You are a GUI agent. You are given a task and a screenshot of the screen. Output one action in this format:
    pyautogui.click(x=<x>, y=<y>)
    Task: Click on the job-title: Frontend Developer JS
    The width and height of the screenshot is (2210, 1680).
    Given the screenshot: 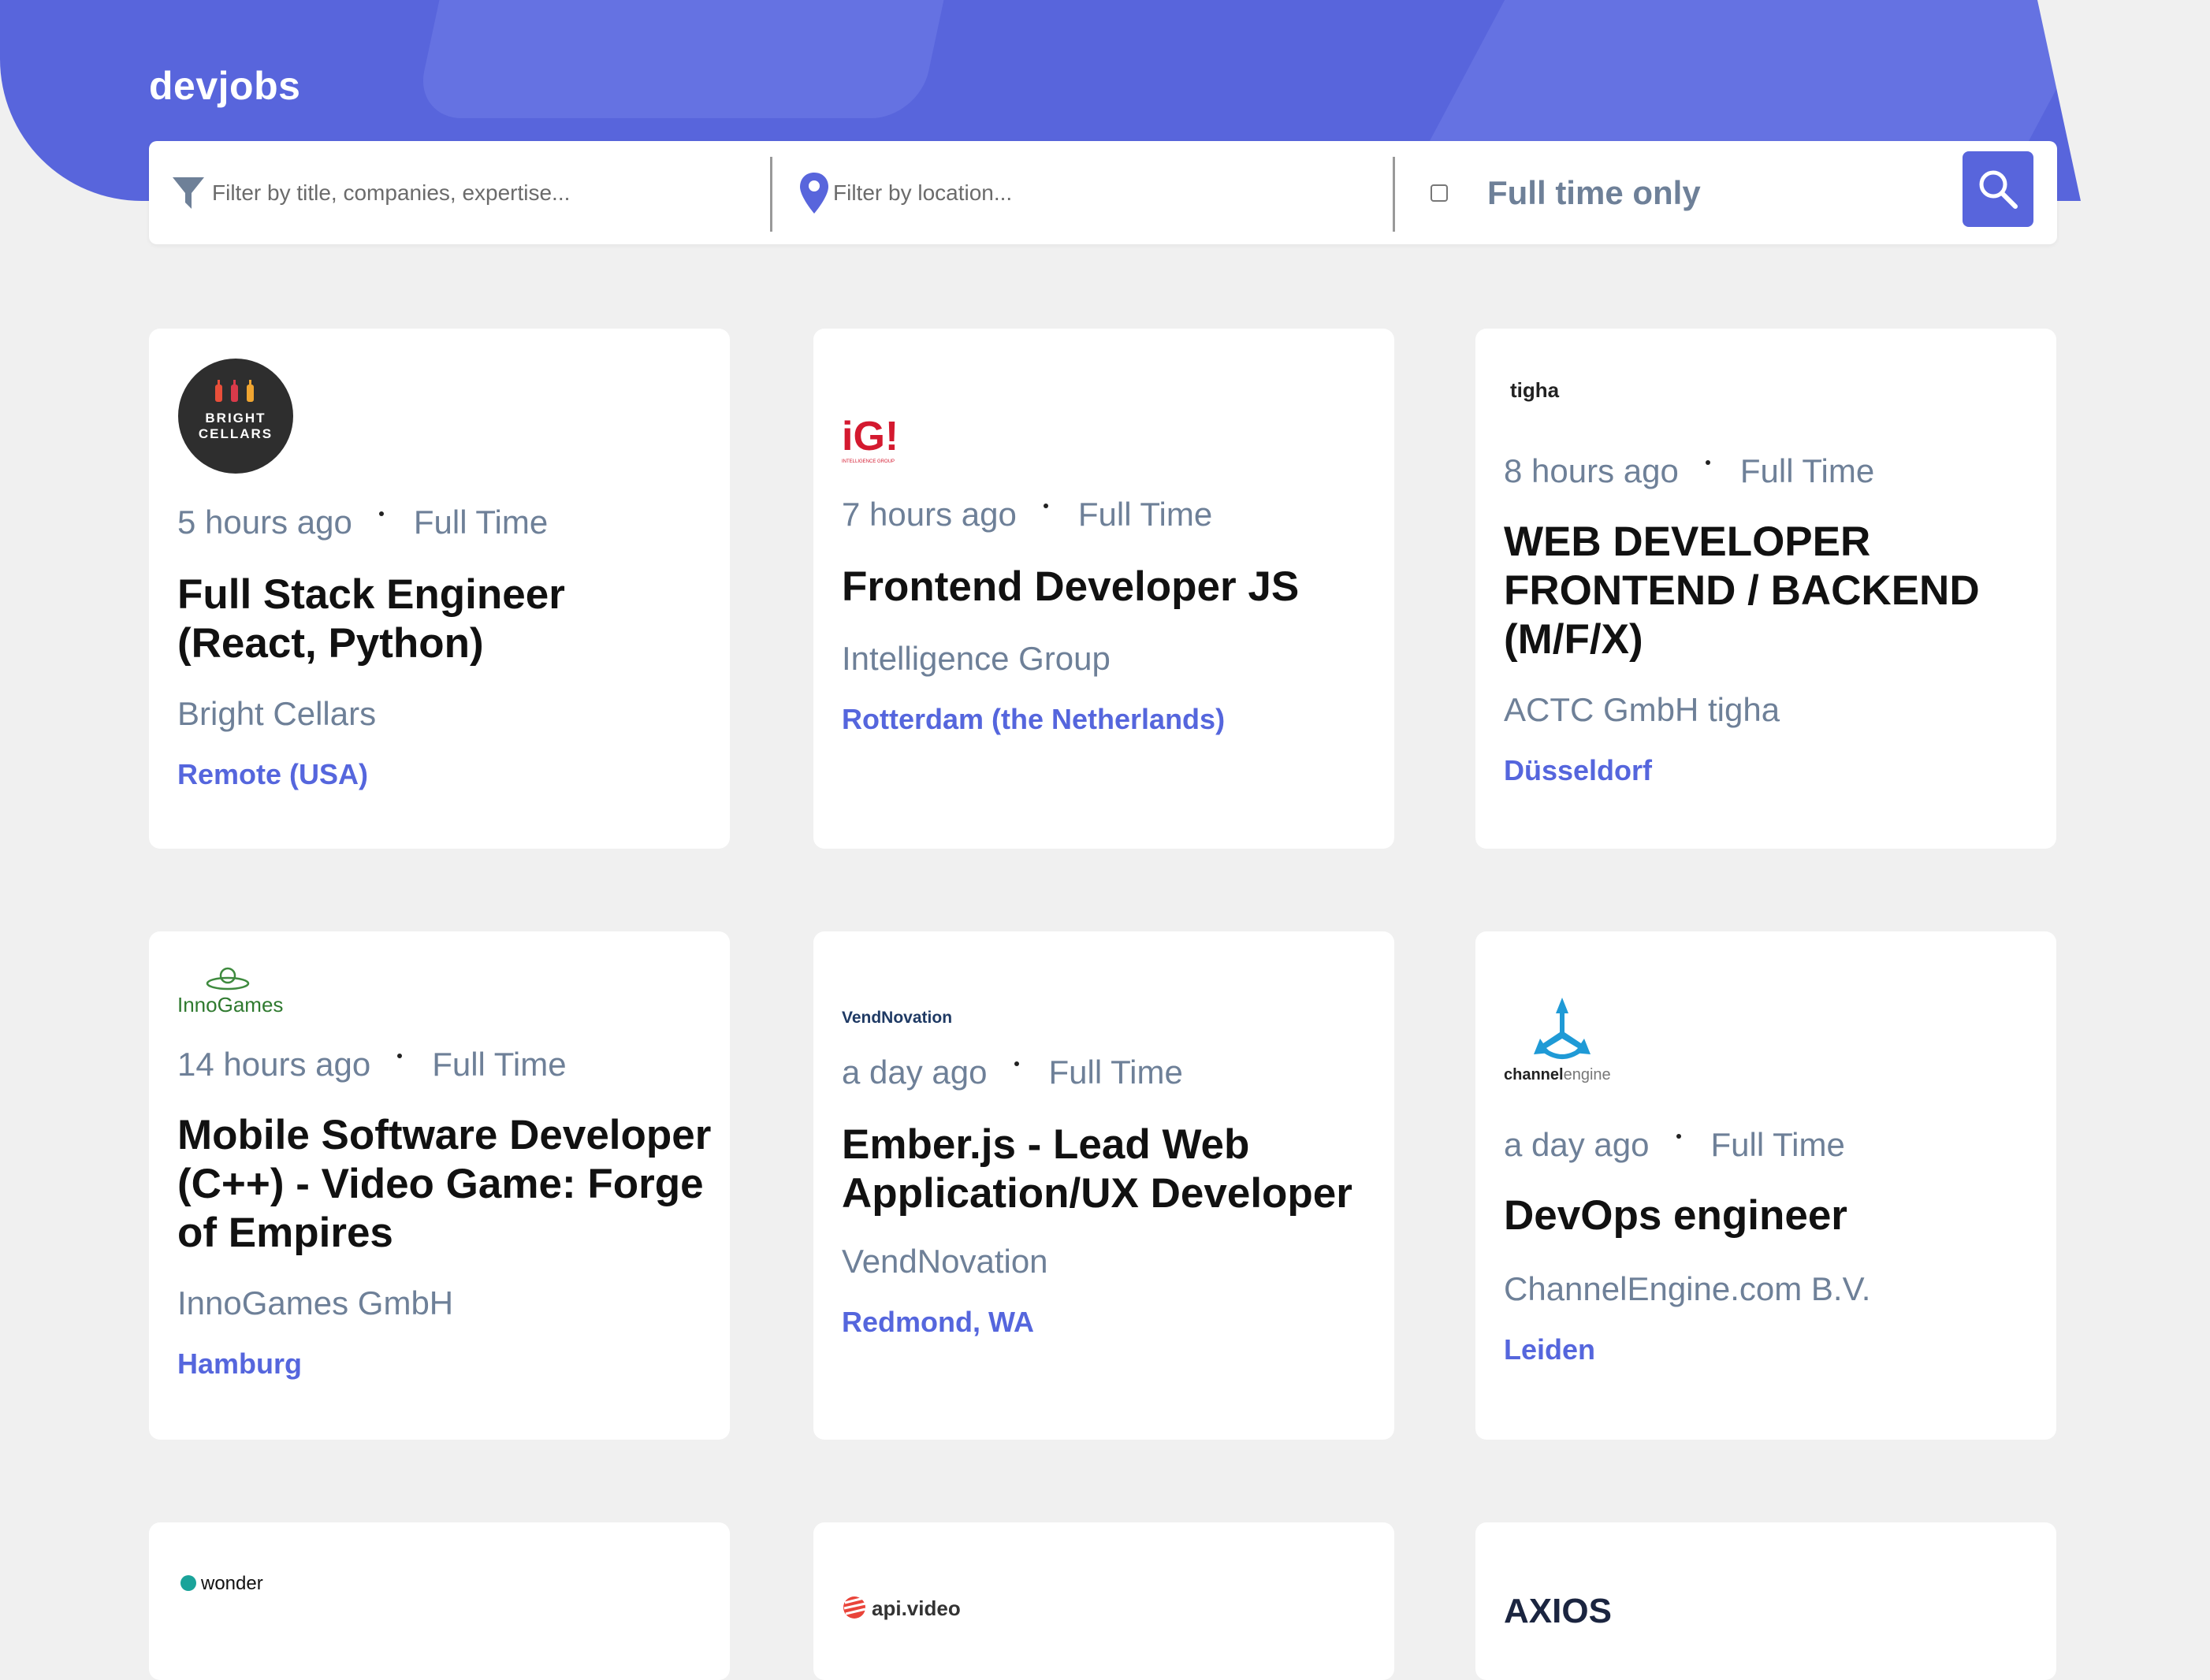 What is the action you would take?
    pyautogui.click(x=1110, y=587)
    